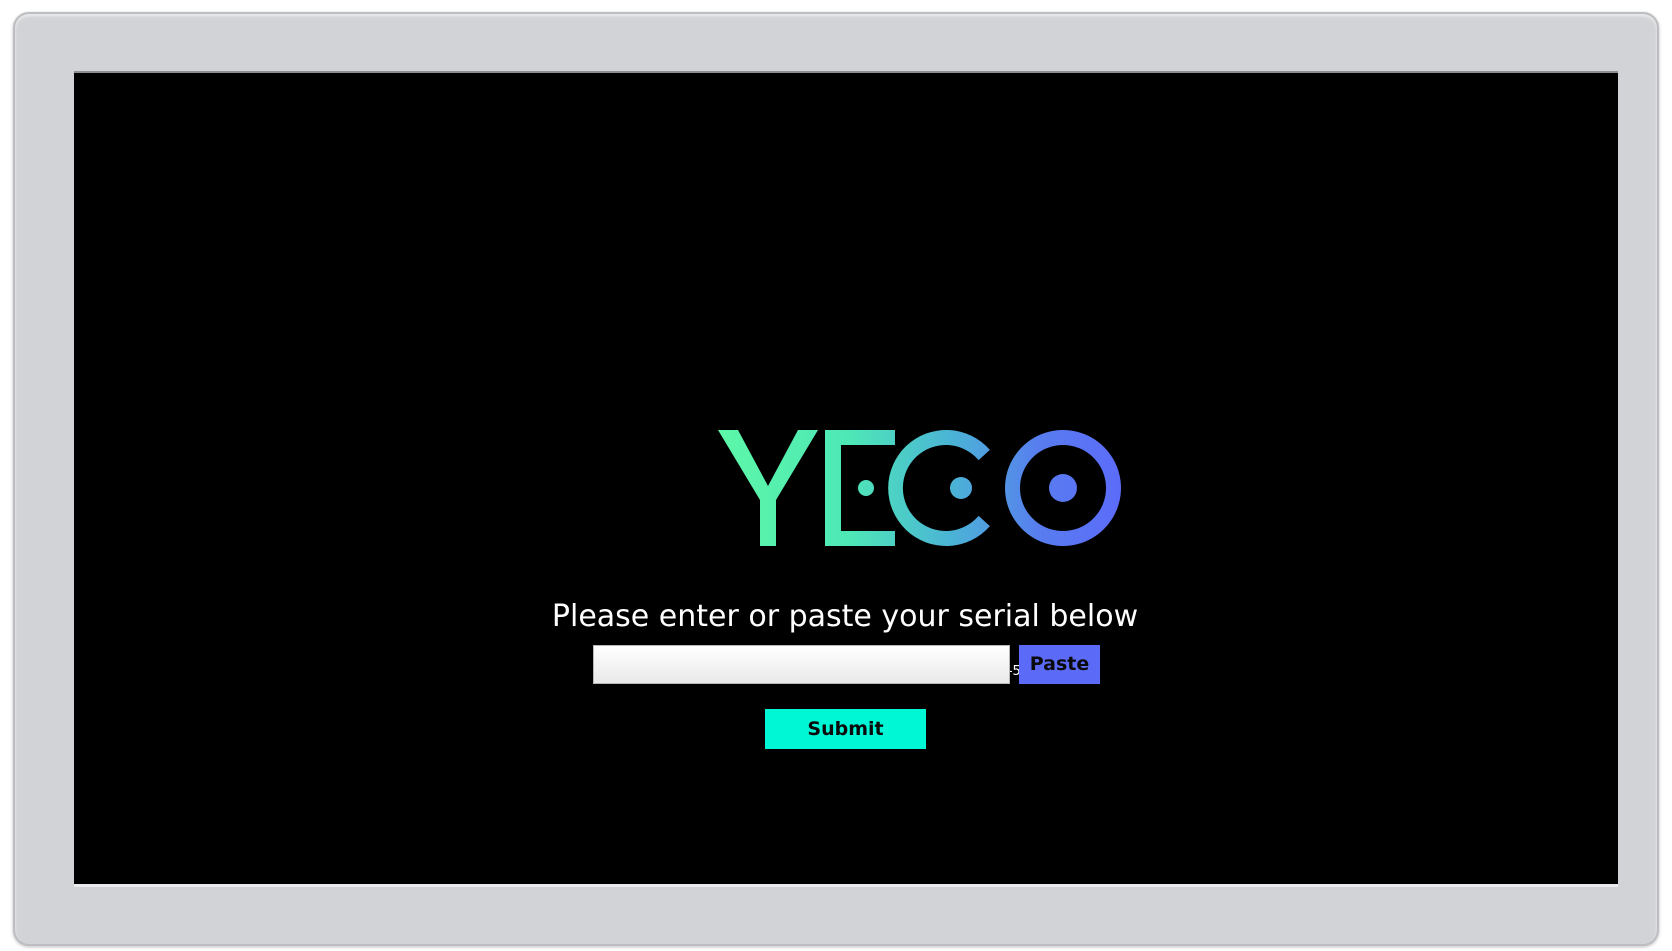  I want to click on paste-button: Paste, so click(1059, 664).